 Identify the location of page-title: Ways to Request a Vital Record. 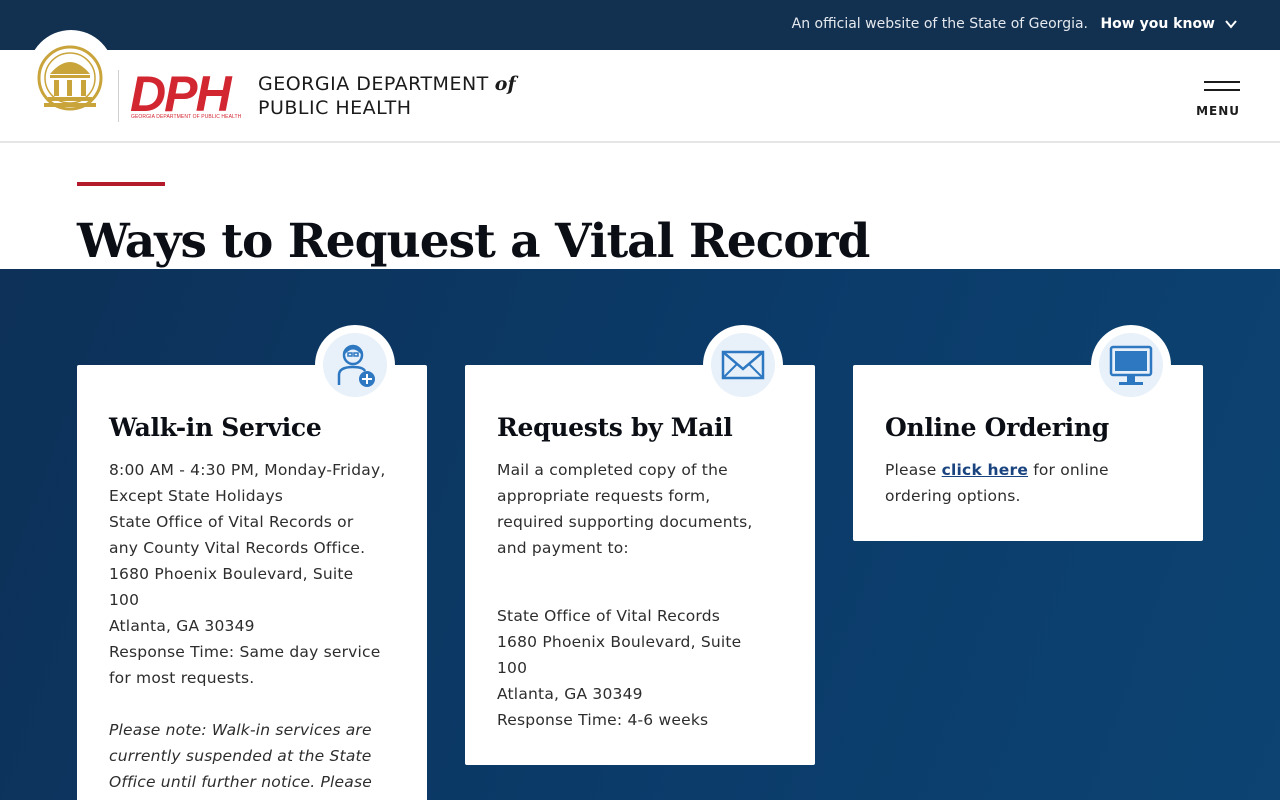
(473, 241).